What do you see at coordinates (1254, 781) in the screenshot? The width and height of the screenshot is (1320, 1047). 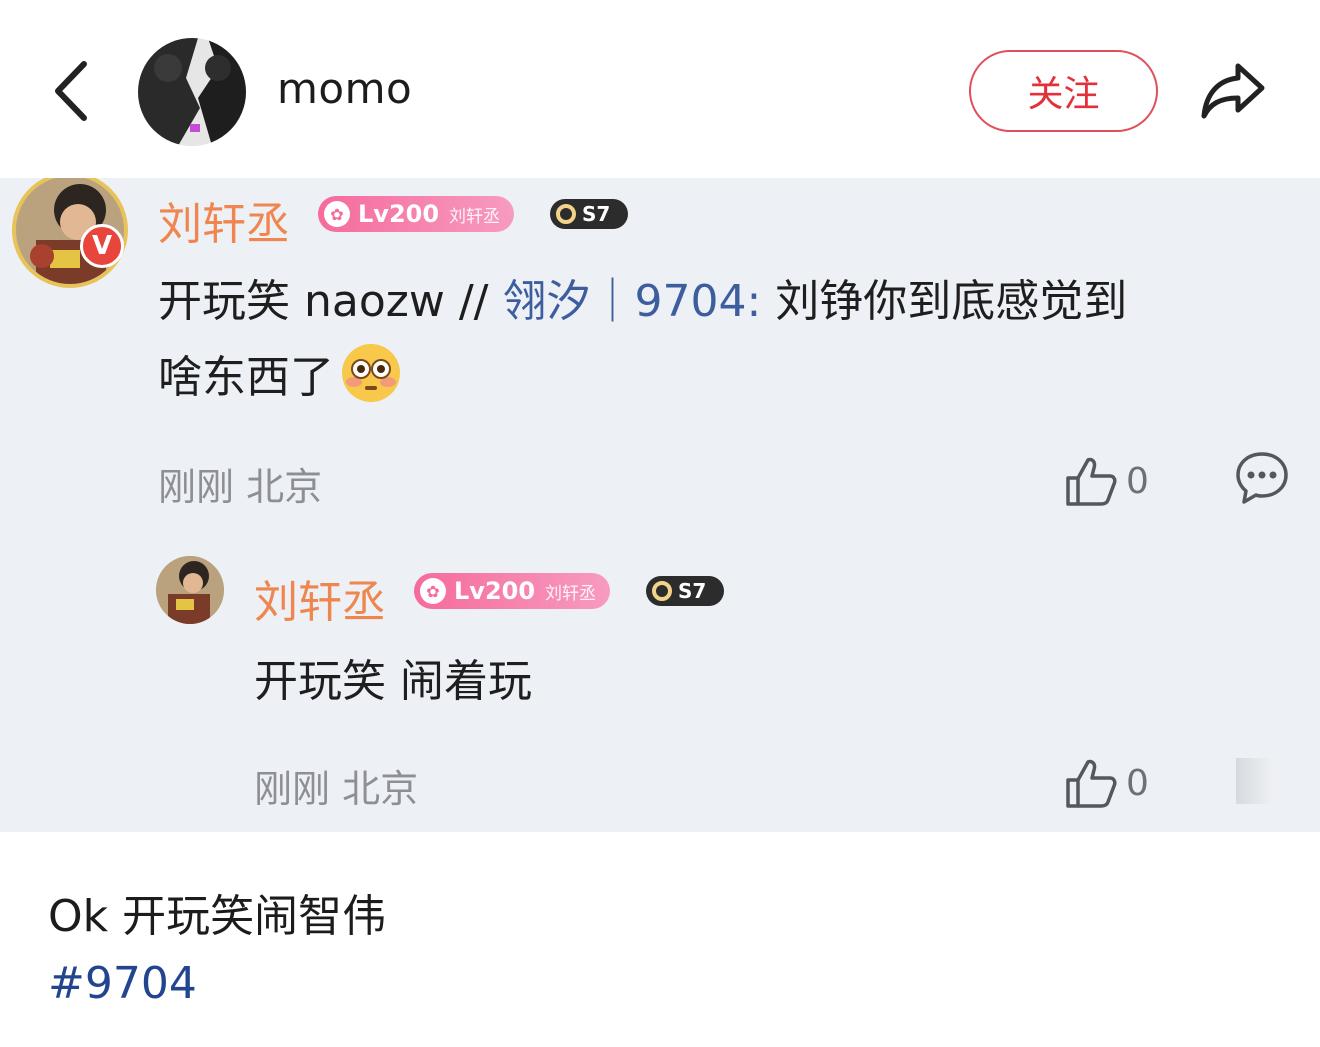 I see `cropped-edge` at bounding box center [1254, 781].